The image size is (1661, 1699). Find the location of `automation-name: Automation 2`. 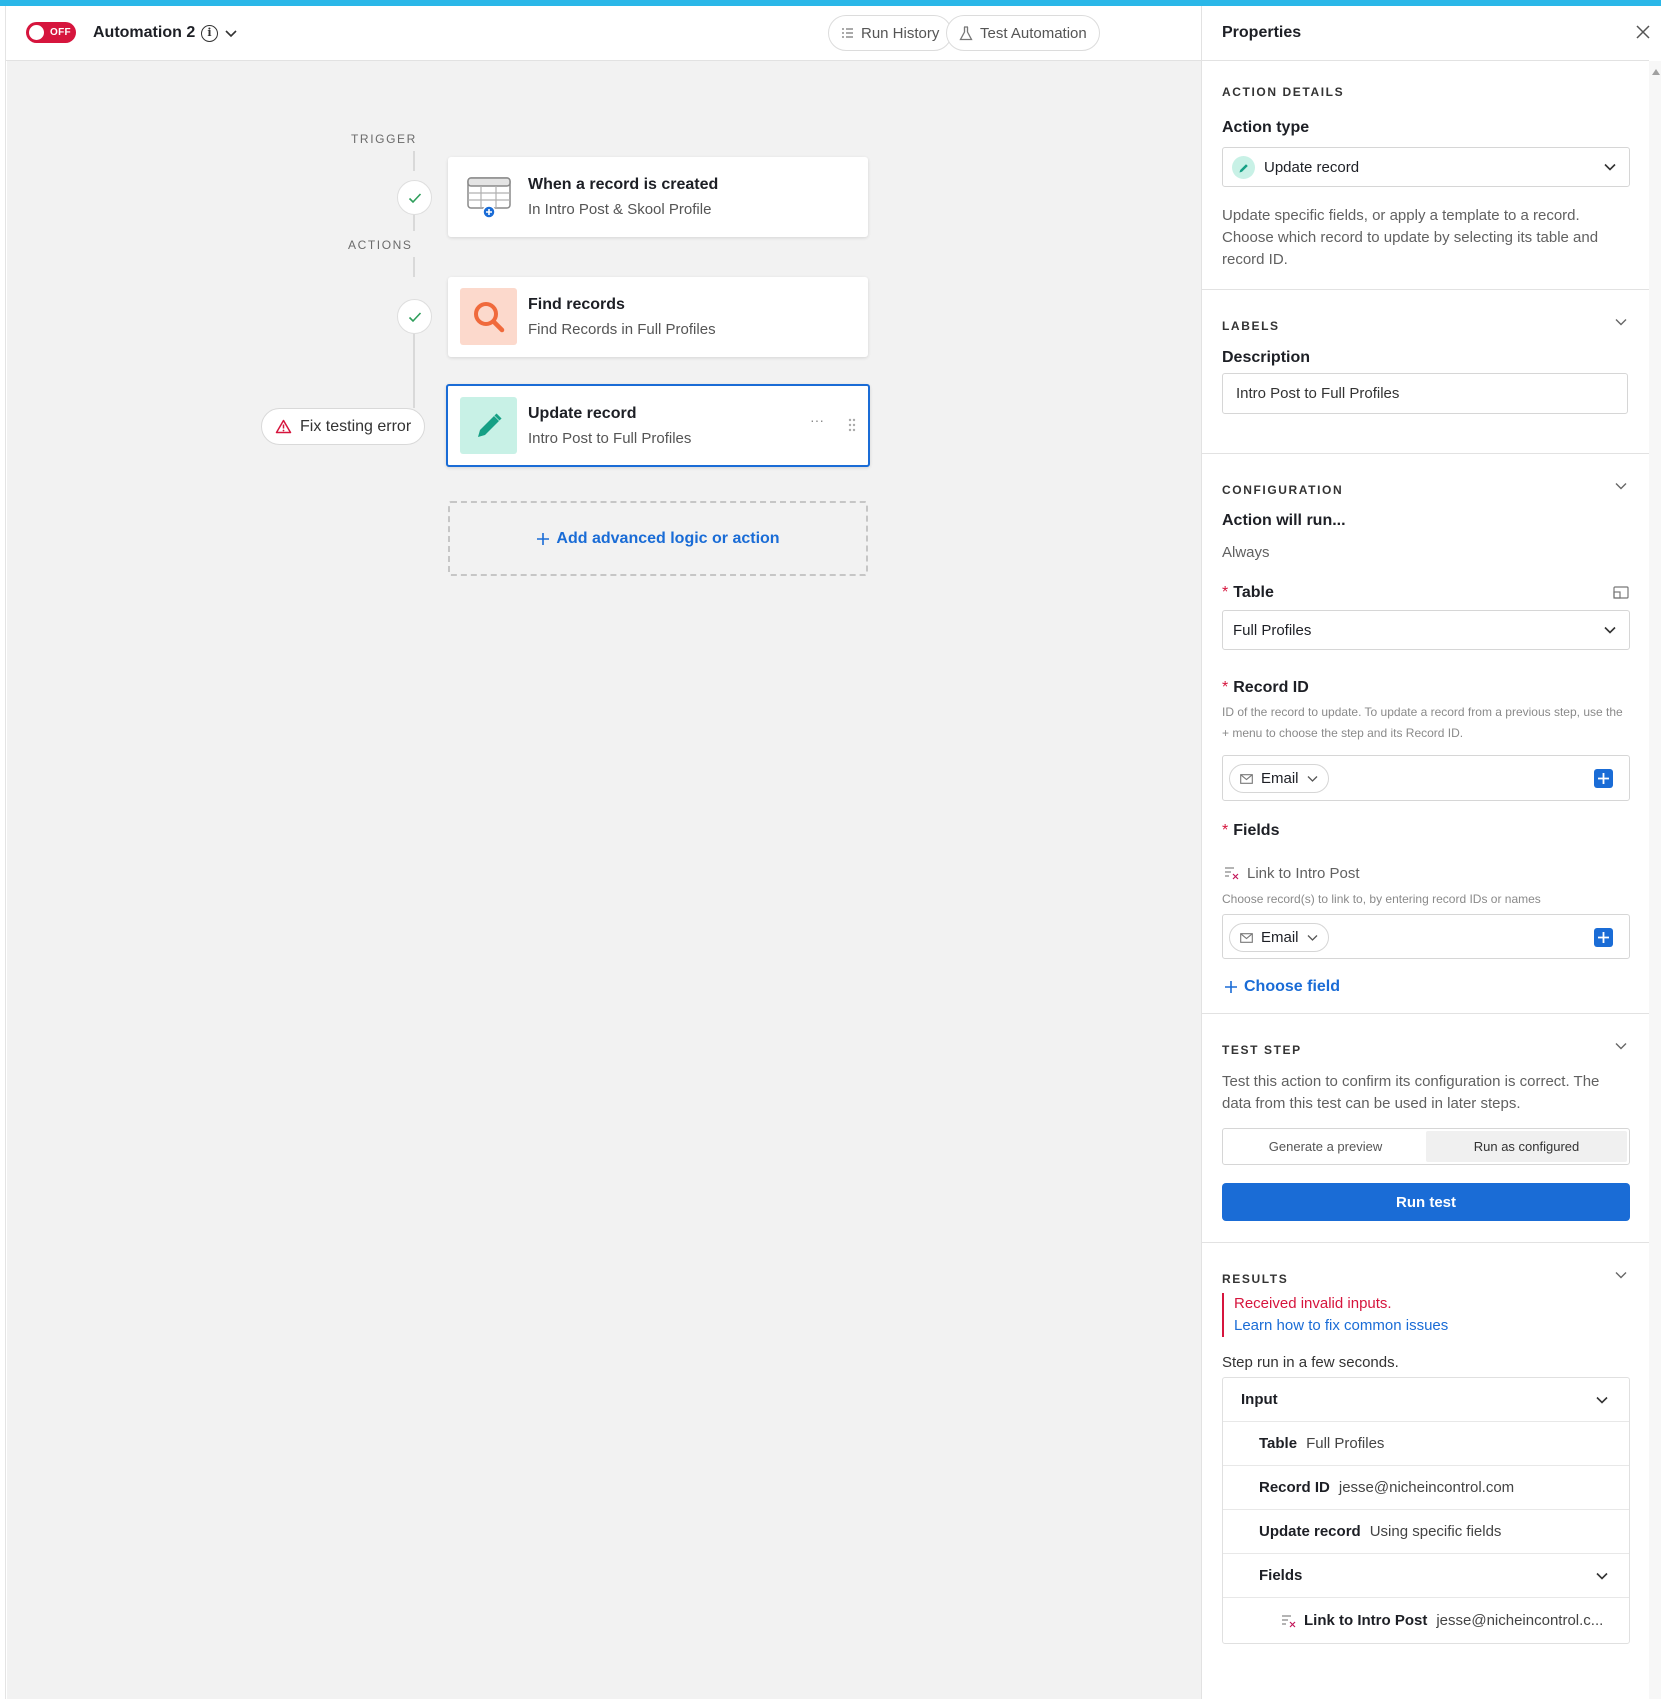

automation-name: Automation 2 is located at coordinates (144, 33).